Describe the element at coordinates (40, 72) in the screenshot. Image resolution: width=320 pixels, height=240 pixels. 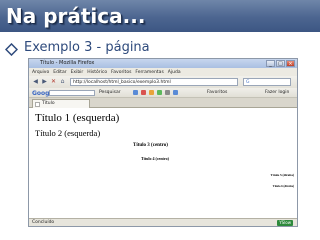
I see `menu-arquivo: Arquivo` at that location.